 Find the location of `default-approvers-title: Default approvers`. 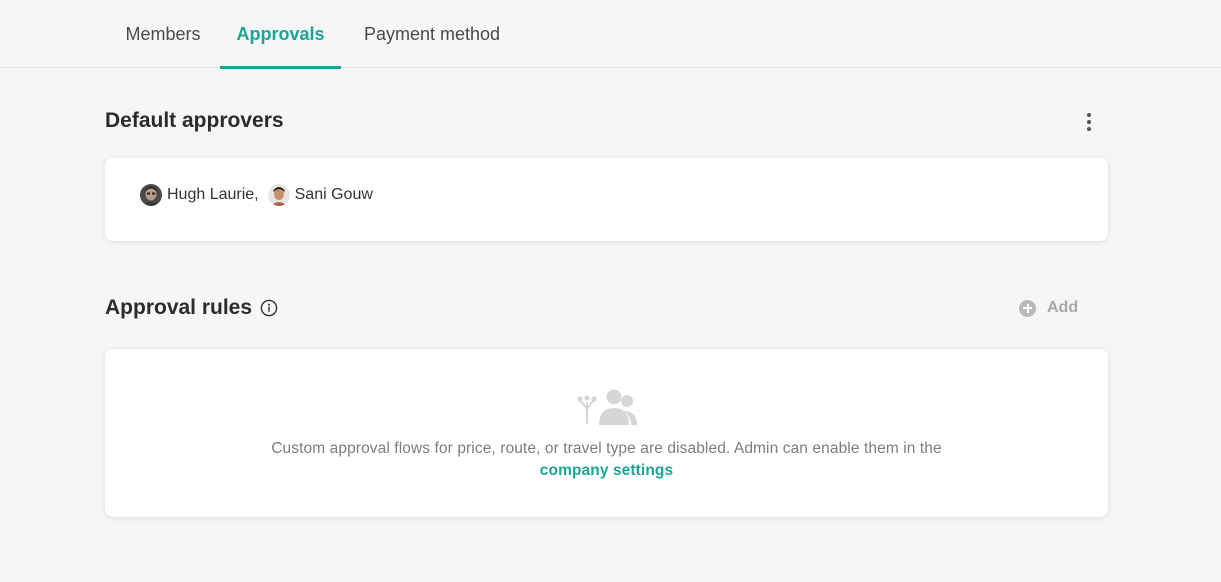

default-approvers-title: Default approvers is located at coordinates (194, 120).